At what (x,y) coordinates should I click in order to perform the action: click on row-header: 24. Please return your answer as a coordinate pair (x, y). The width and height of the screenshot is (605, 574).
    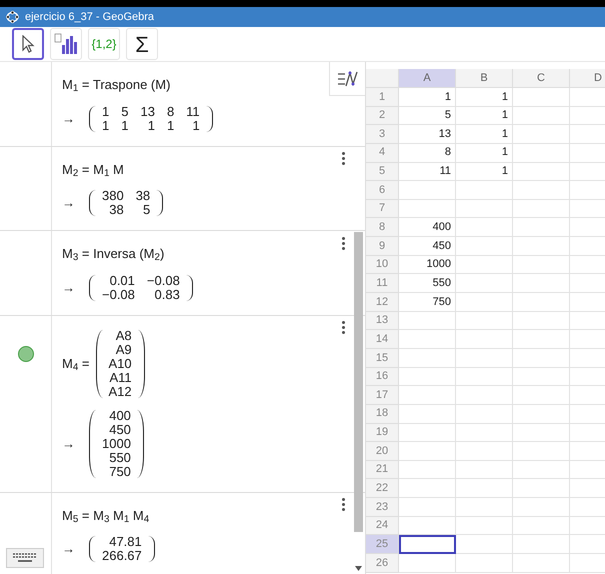
    Looking at the image, I should click on (382, 526).